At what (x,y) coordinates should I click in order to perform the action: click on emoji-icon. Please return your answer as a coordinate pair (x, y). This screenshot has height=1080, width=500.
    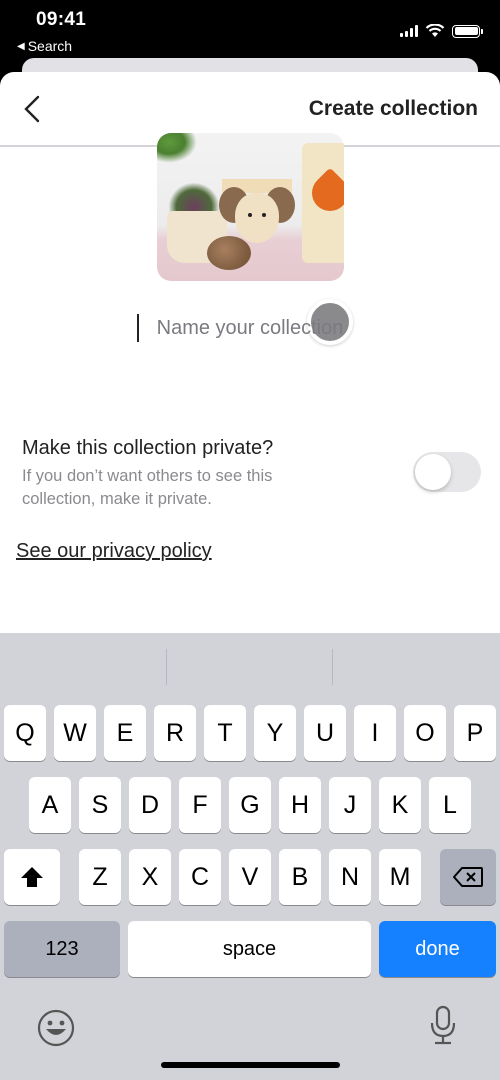
    Looking at the image, I should click on (56, 1028).